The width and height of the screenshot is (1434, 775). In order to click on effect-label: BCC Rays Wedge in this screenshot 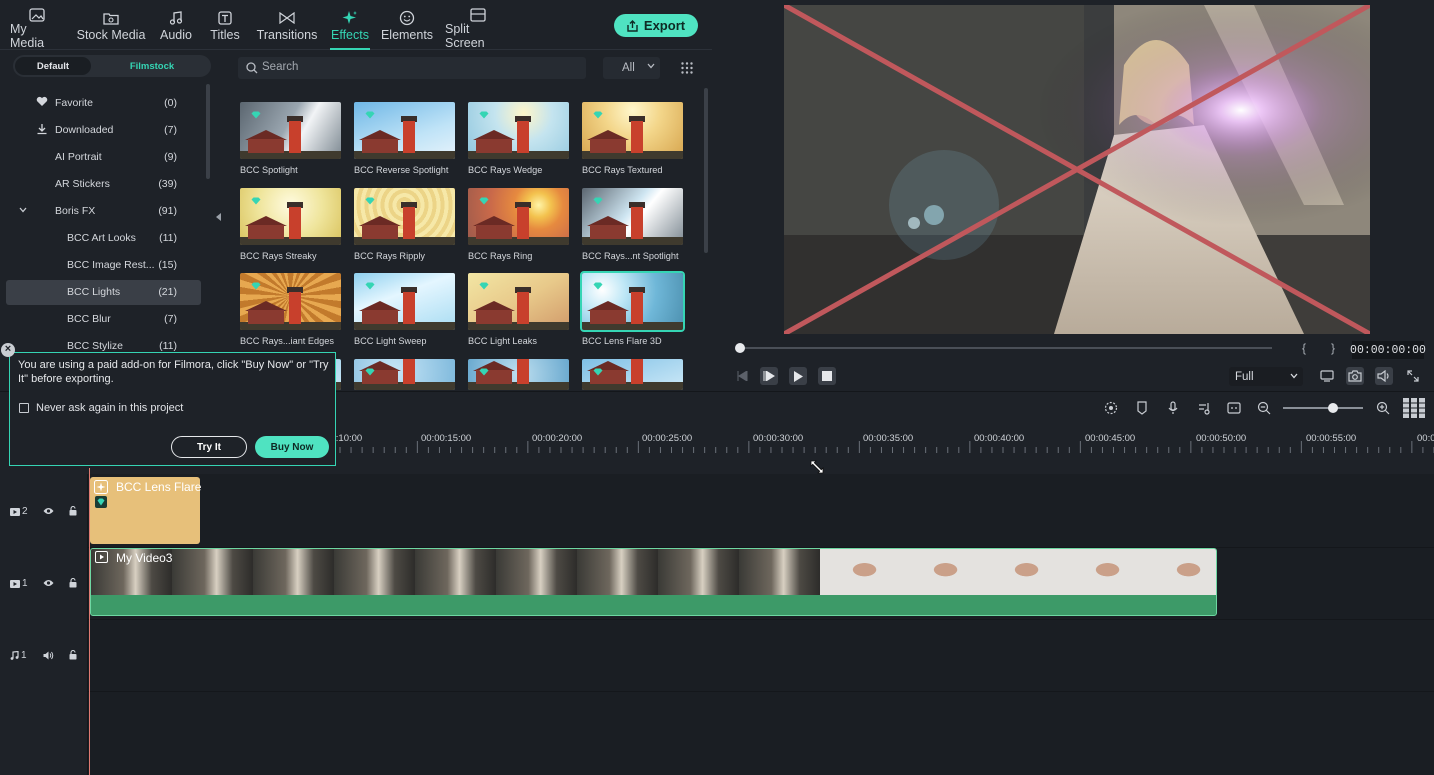, I will do `click(505, 170)`.